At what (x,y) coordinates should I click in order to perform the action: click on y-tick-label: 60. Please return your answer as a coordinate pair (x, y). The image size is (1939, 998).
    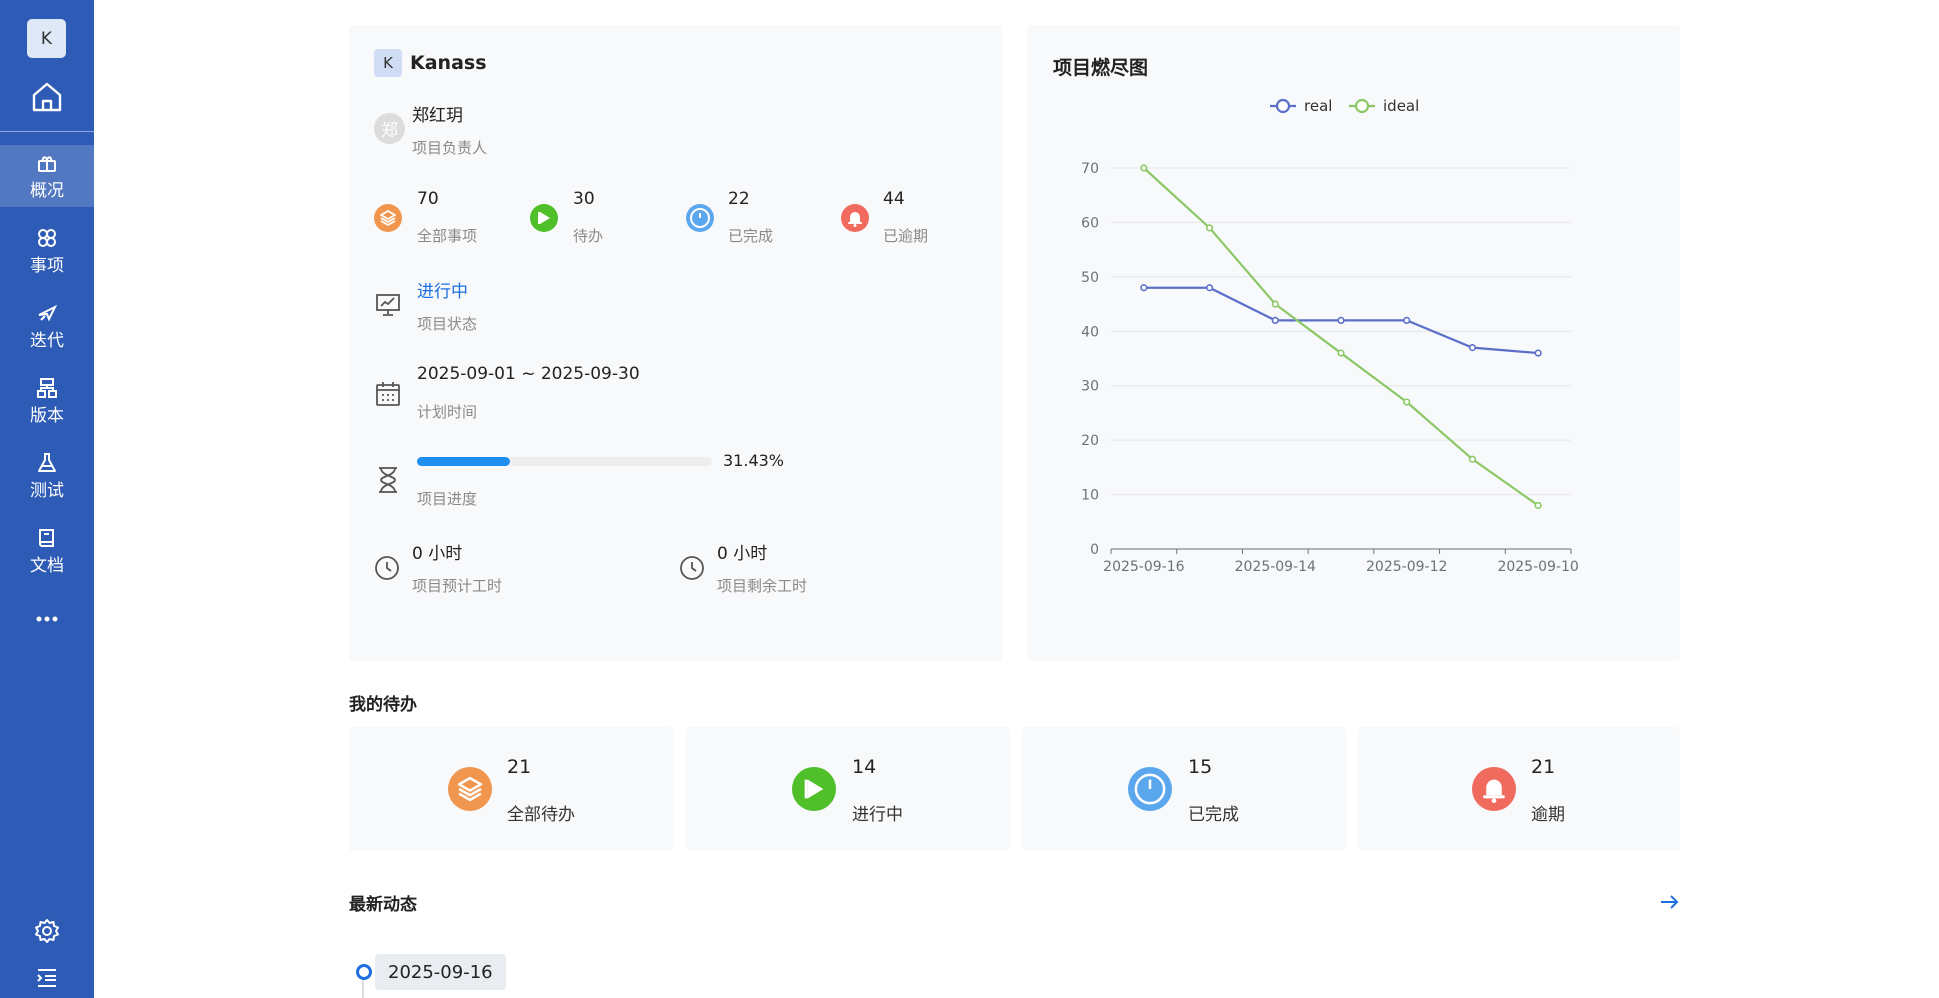
    Looking at the image, I should click on (1090, 223).